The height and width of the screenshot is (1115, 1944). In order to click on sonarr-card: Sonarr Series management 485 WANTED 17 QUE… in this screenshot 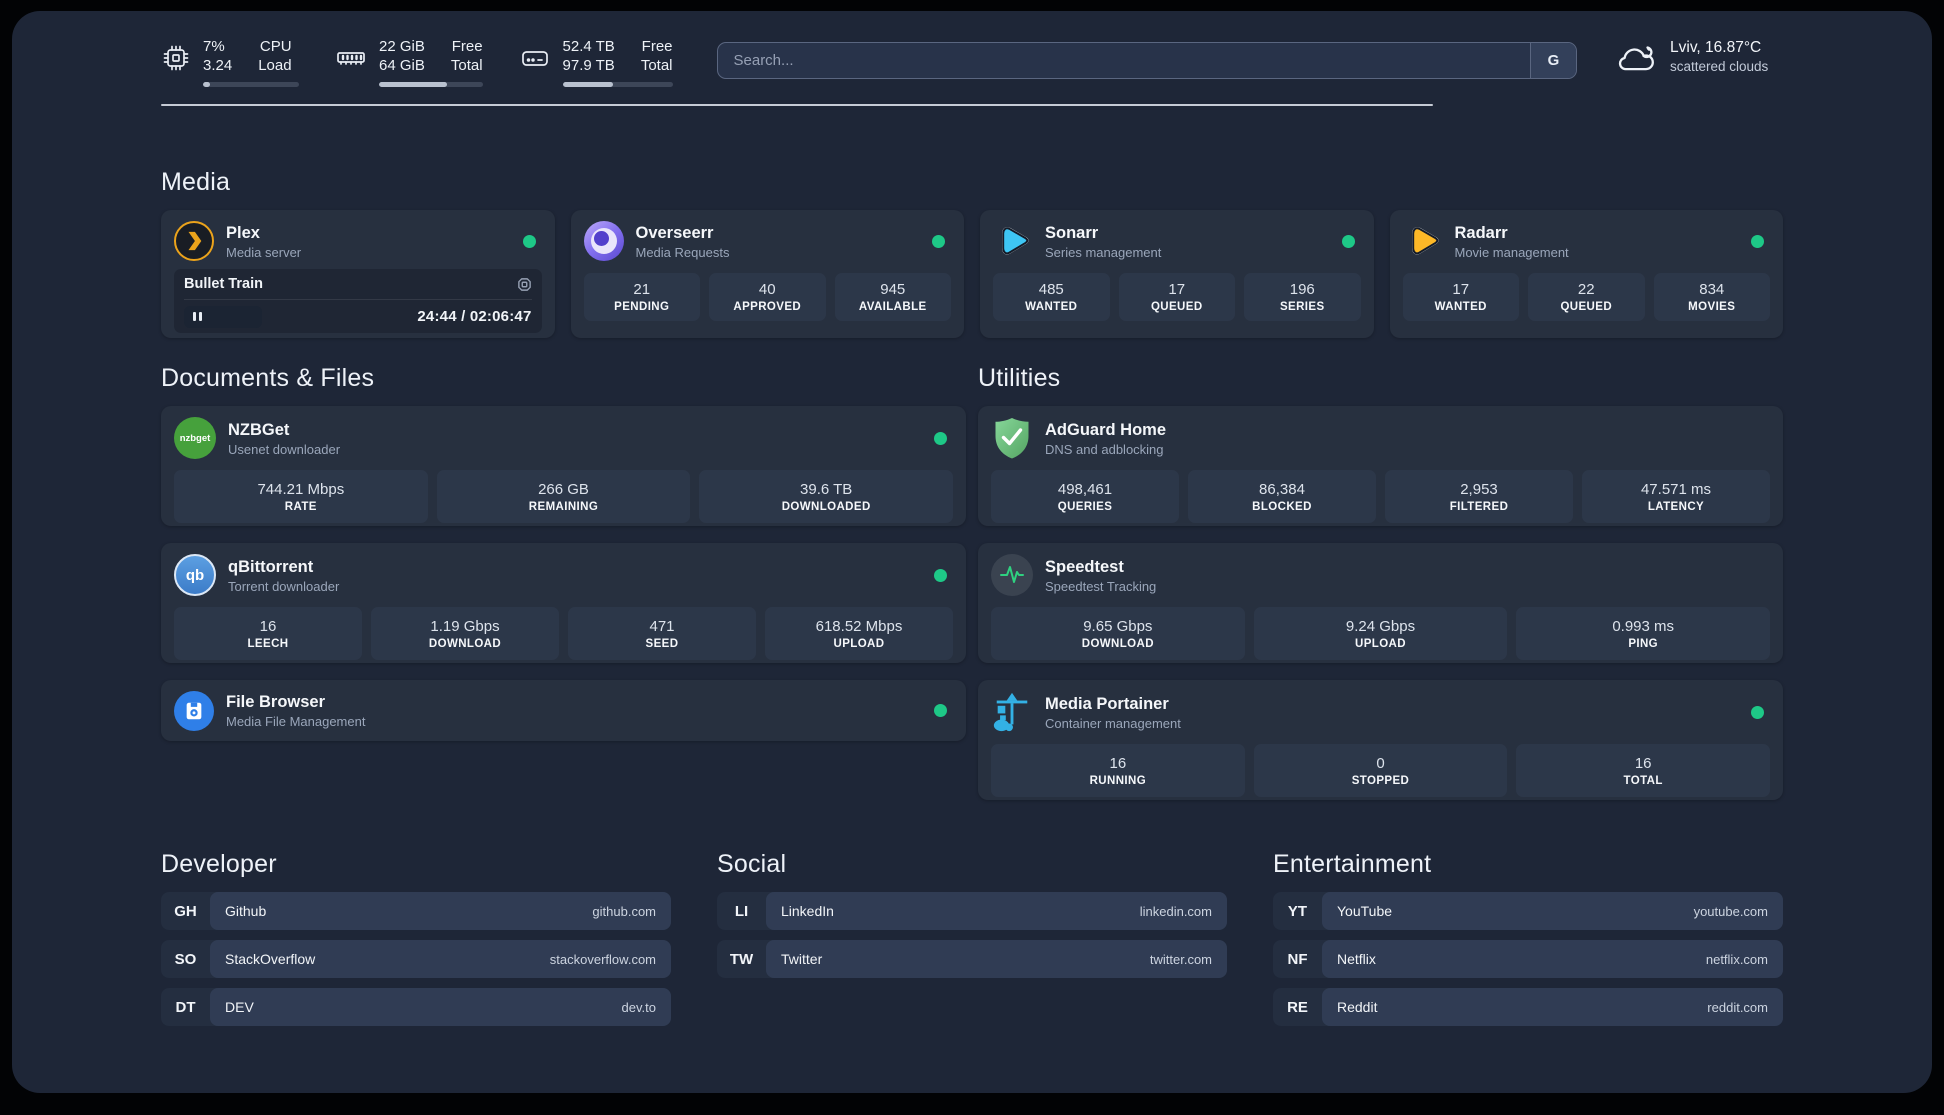, I will do `click(1177, 274)`.